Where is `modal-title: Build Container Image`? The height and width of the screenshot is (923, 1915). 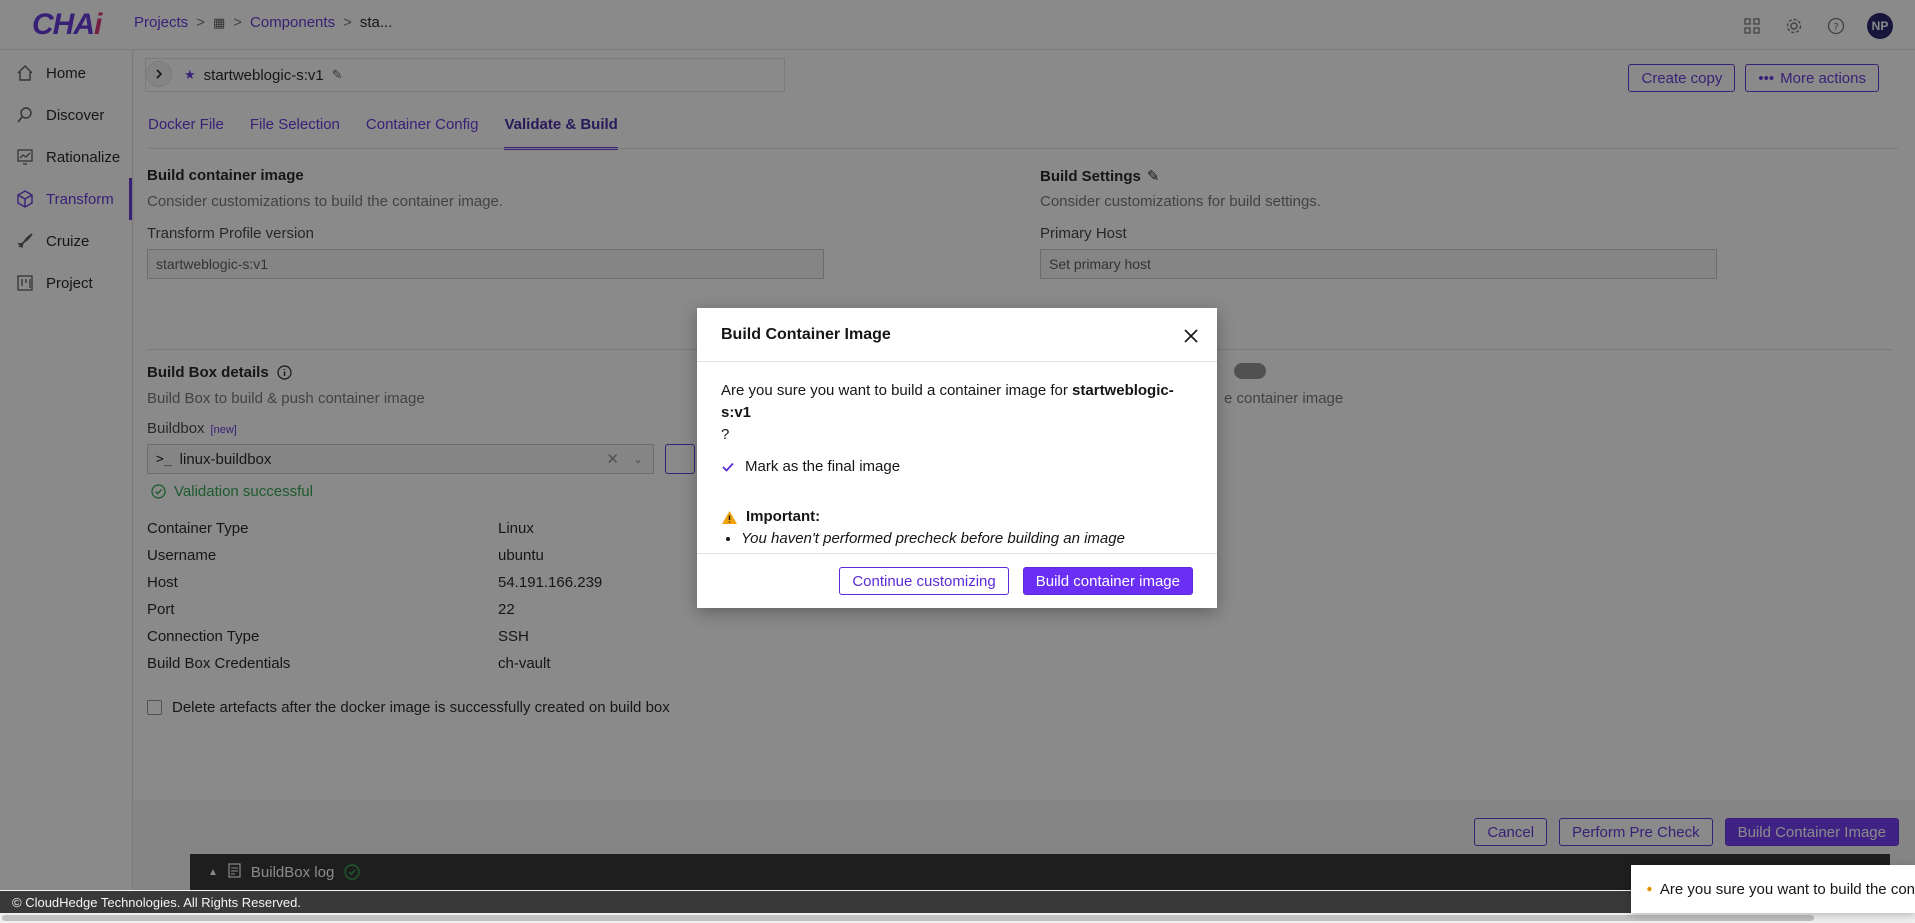 modal-title: Build Container Image is located at coordinates (957, 335).